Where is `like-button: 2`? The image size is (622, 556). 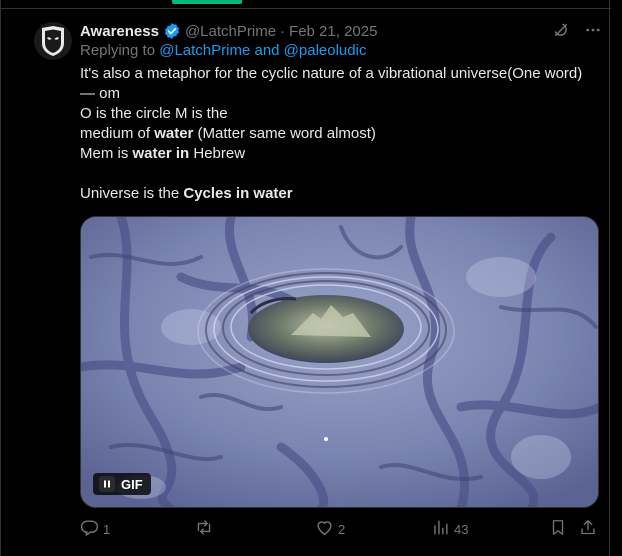 like-button: 2 is located at coordinates (330, 529).